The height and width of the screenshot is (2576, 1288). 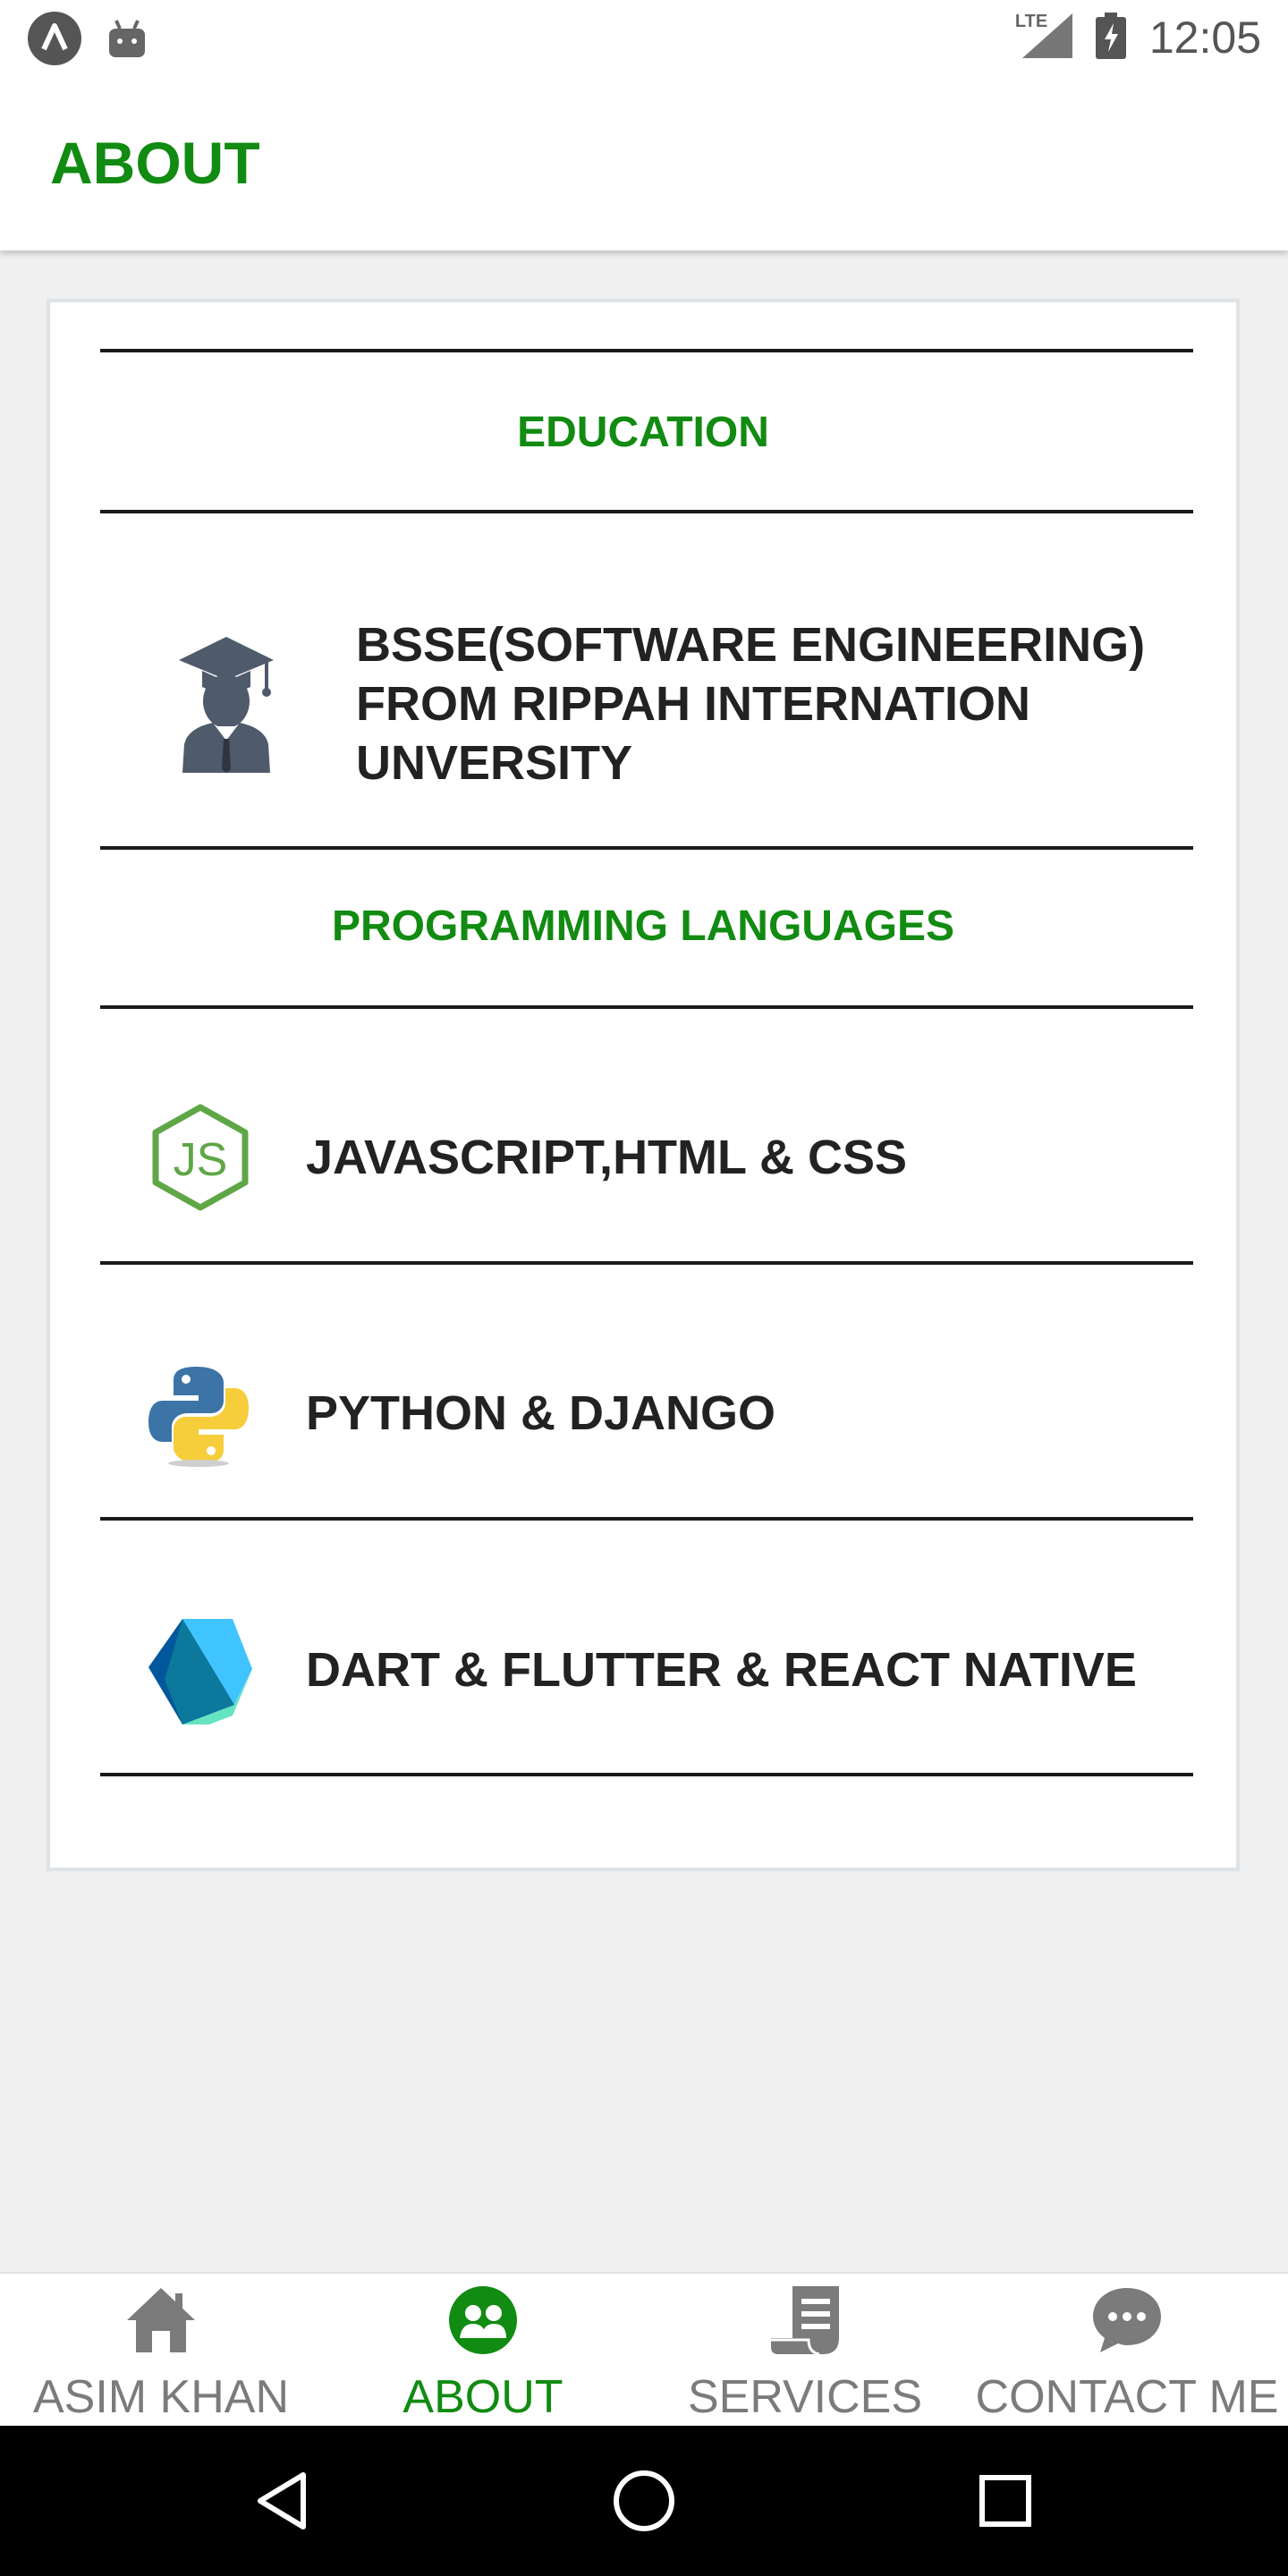 I want to click on recents-icon, so click(x=1005, y=2501).